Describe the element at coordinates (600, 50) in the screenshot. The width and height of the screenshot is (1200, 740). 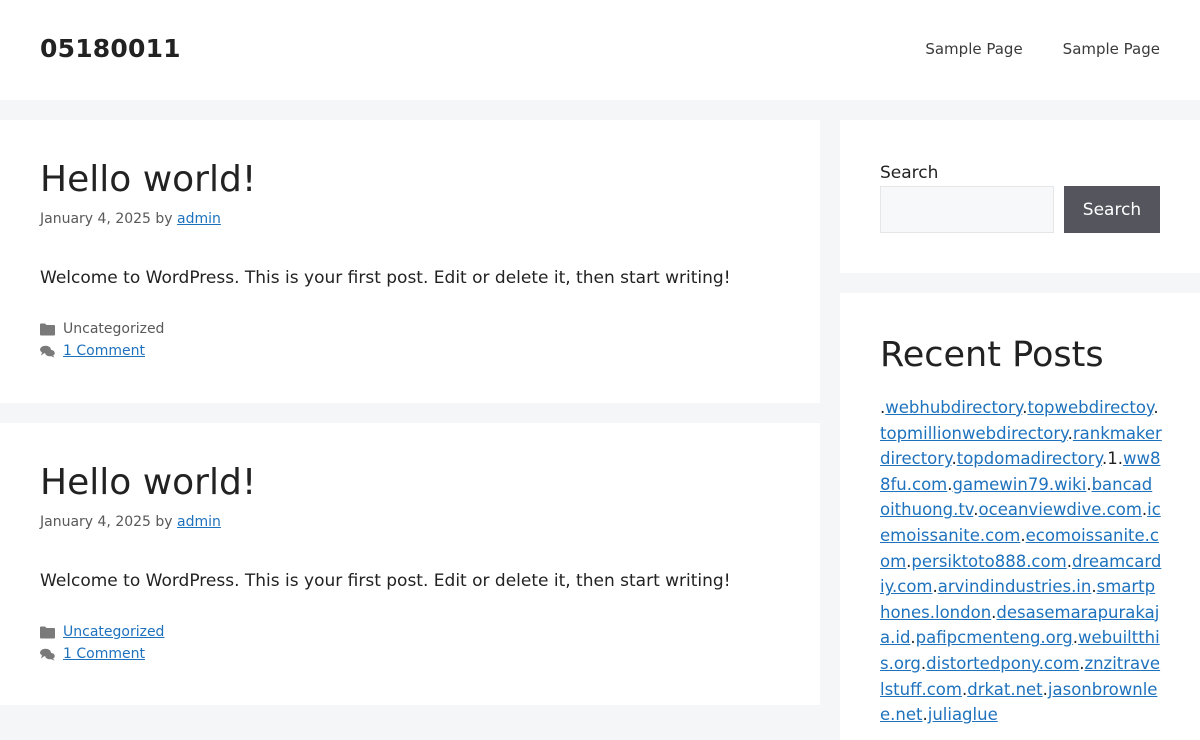
I see `site-header: 05180011 Sample Page Sample Page` at that location.